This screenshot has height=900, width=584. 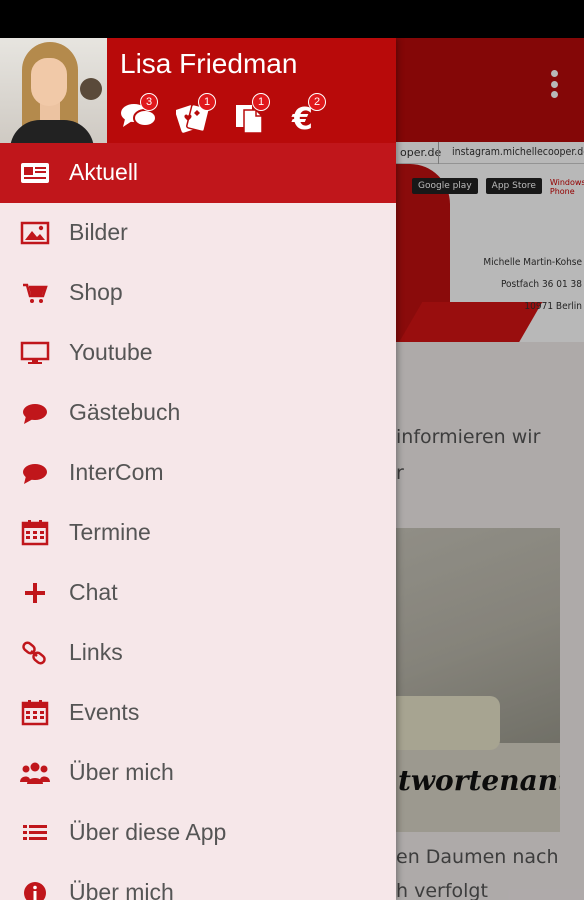 What do you see at coordinates (35, 832) in the screenshot?
I see `list-icon` at bounding box center [35, 832].